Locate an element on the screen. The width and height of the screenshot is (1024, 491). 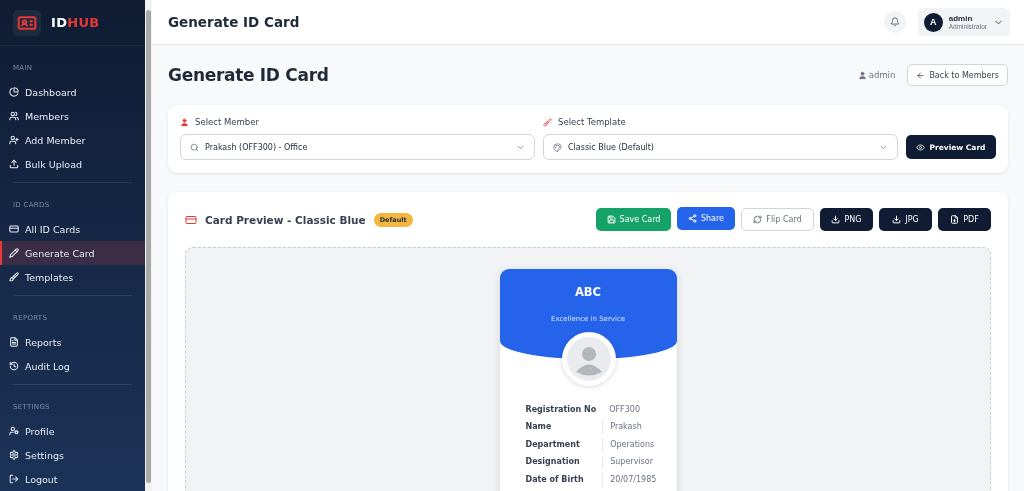
upload-icon is located at coordinates (14, 164).